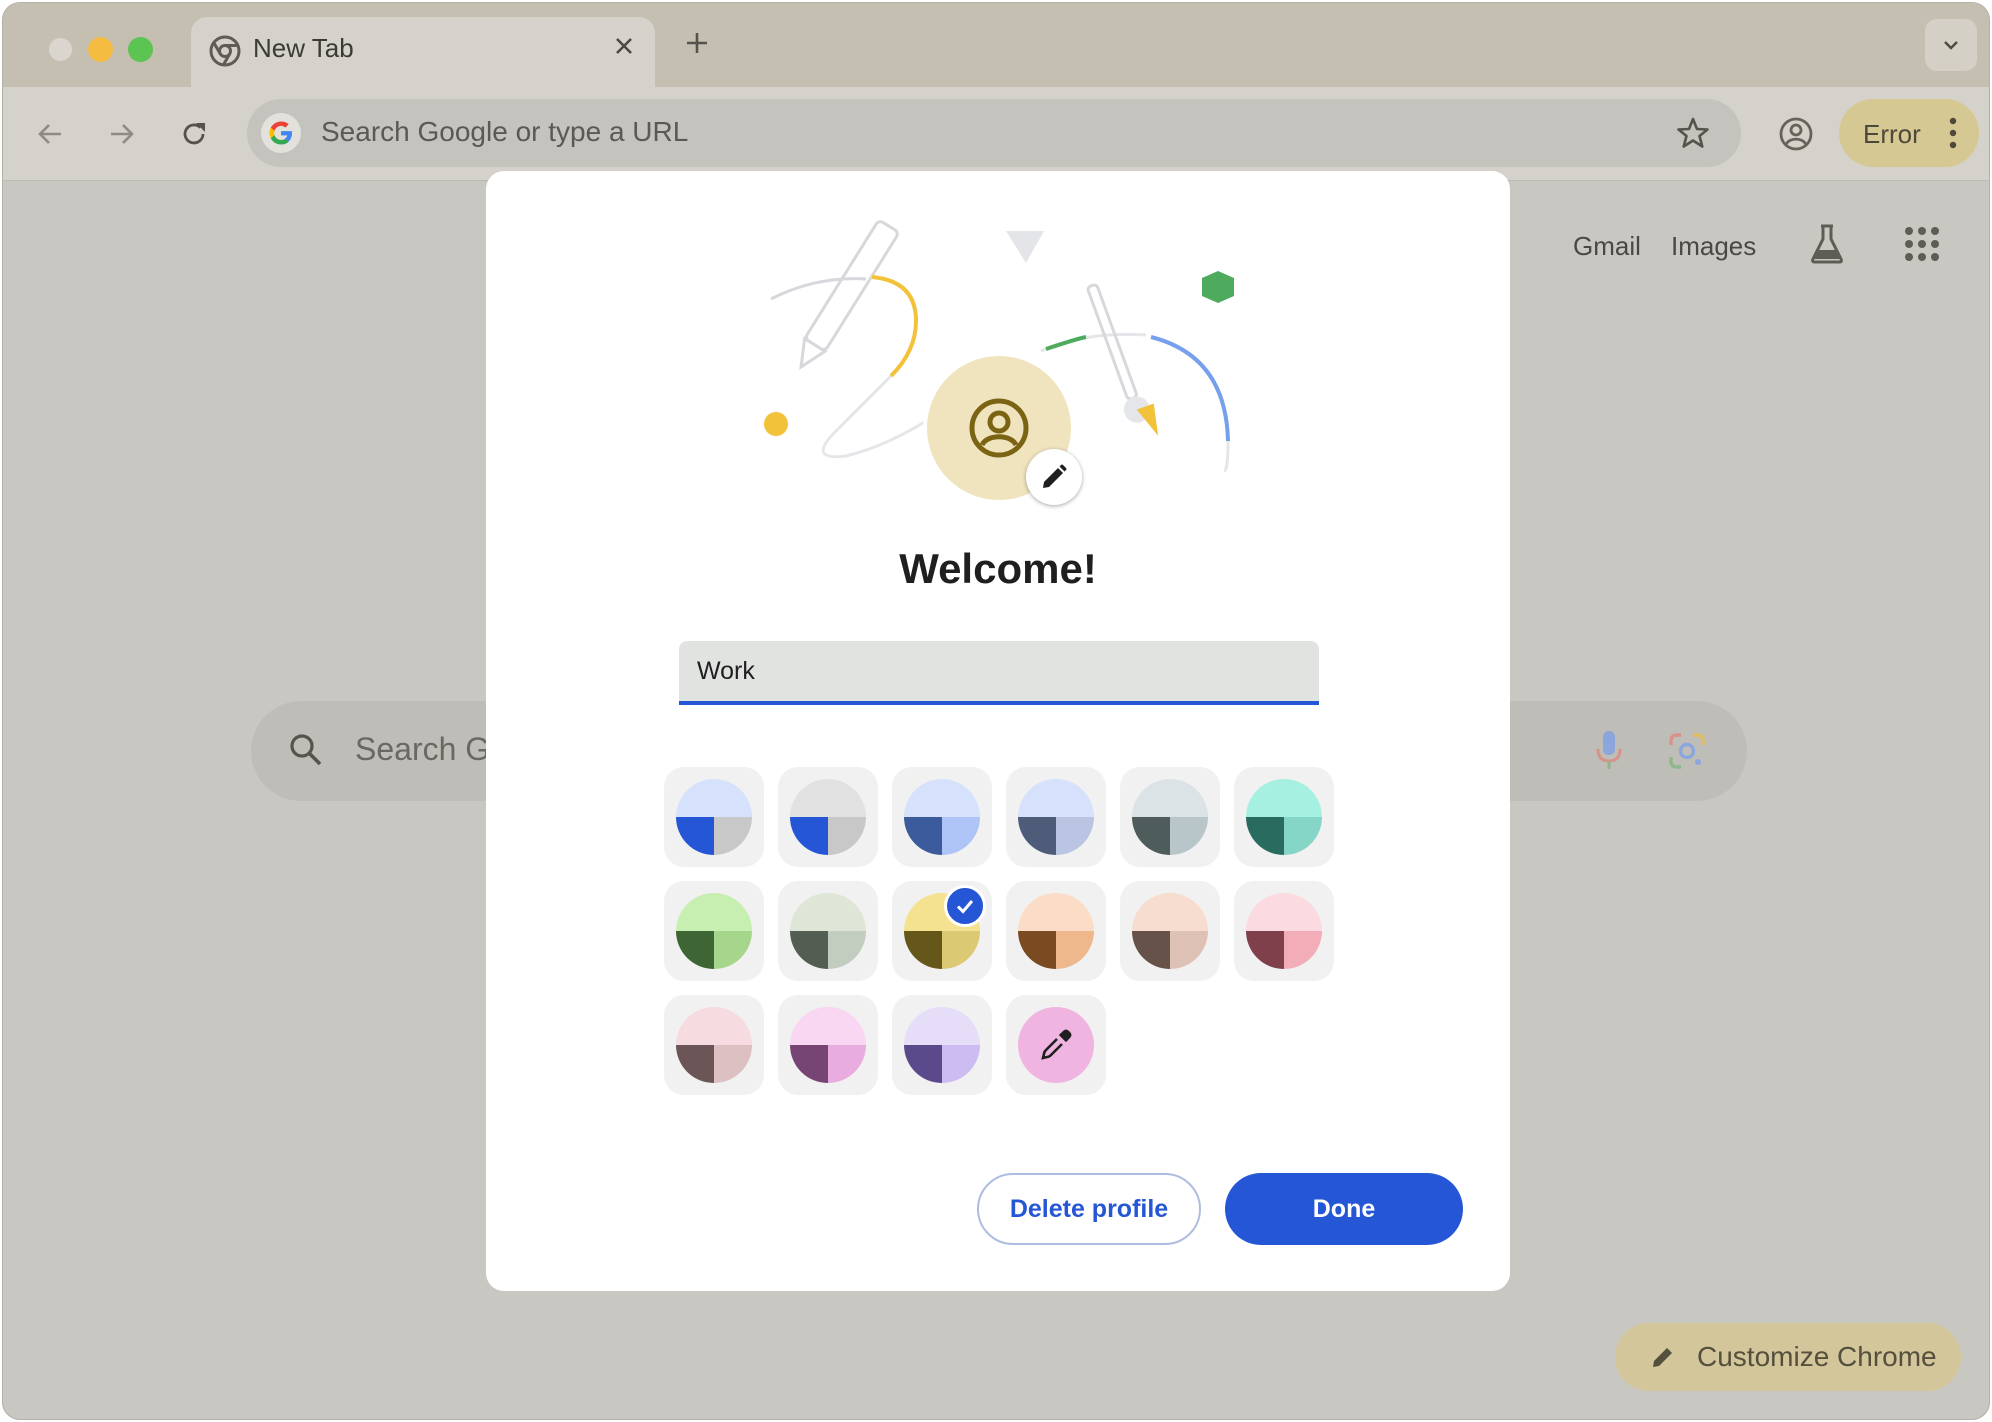  Describe the element at coordinates (965, 906) in the screenshot. I see `check-icon` at that location.